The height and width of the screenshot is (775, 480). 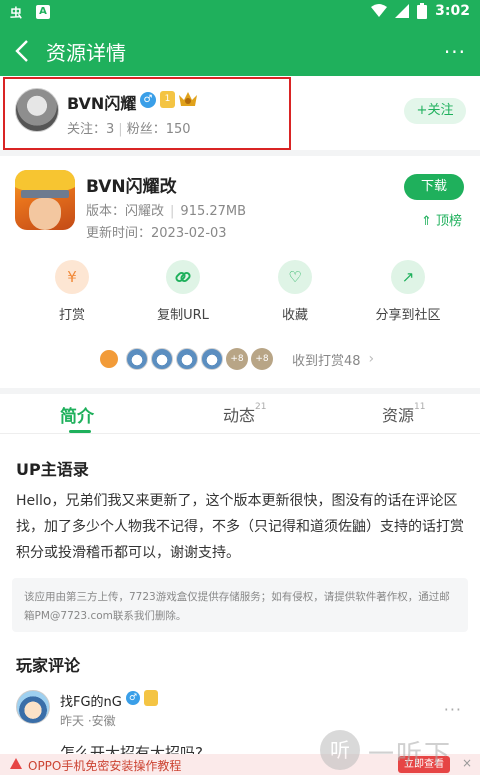 What do you see at coordinates (420, 407) in the screenshot?
I see `tab-resources-count: 11` at bounding box center [420, 407].